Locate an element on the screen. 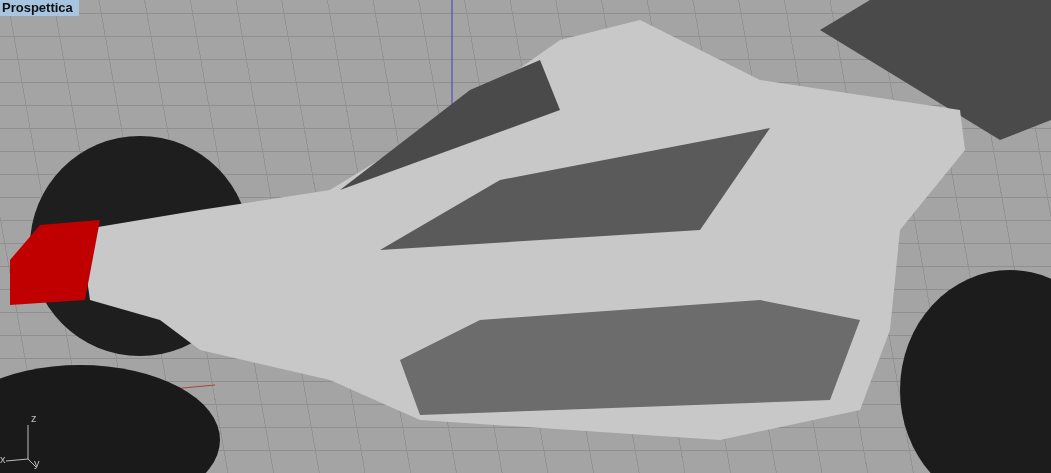 The image size is (1051, 473). axis-label: y is located at coordinates (37, 463).